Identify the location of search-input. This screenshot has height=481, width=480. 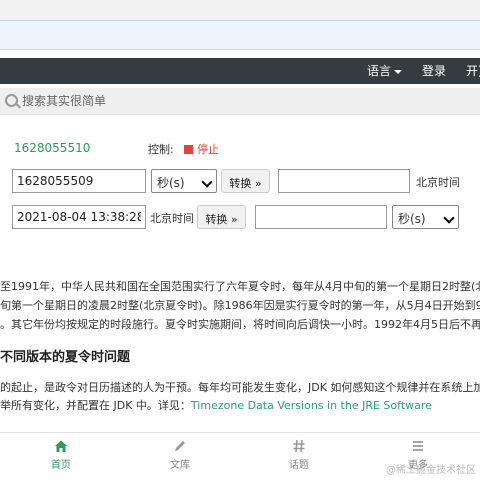
(242, 101).